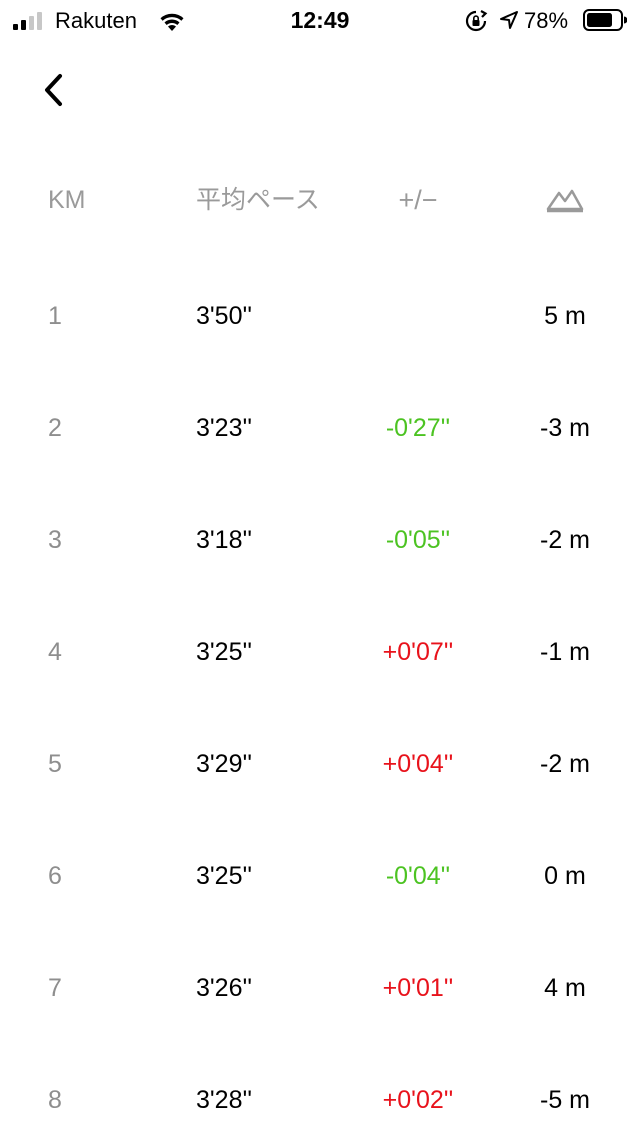 This screenshot has height=1136, width=640. I want to click on split-pace: 3'50'', so click(224, 316).